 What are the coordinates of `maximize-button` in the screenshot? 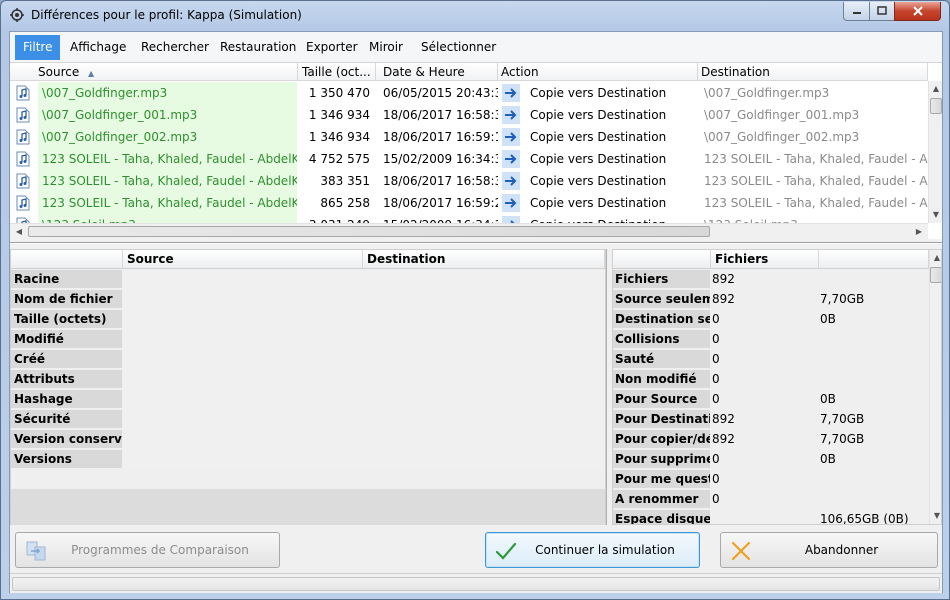 It's located at (882, 11).